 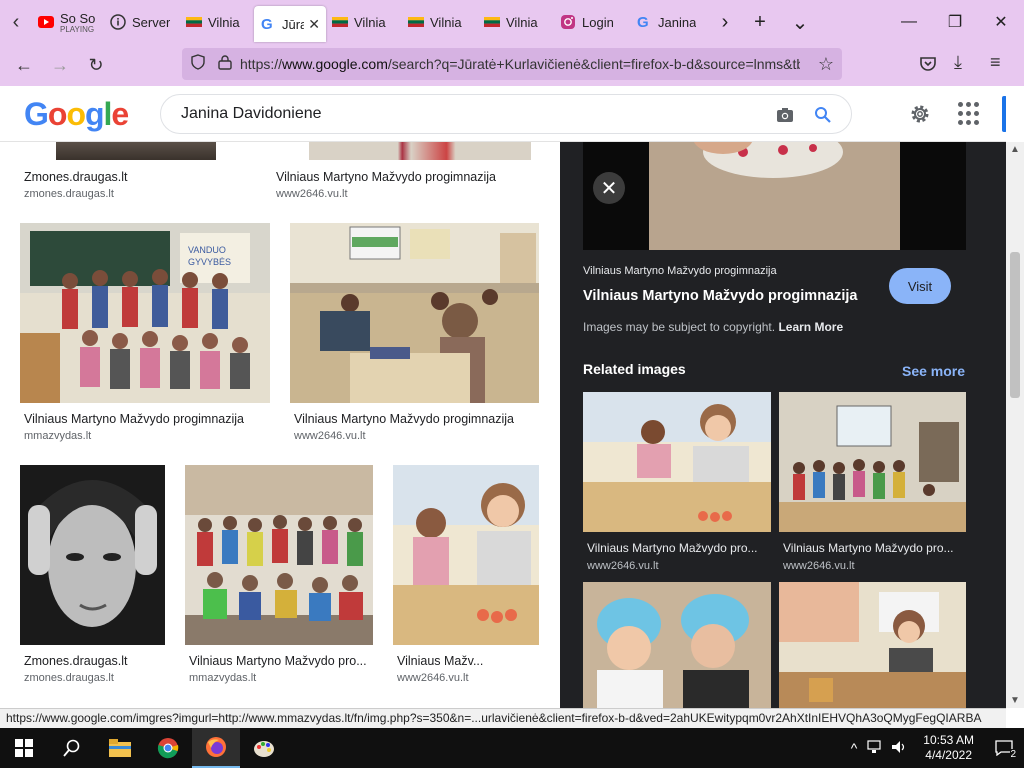 I want to click on google-apps-grid-icon, so click(x=970, y=114).